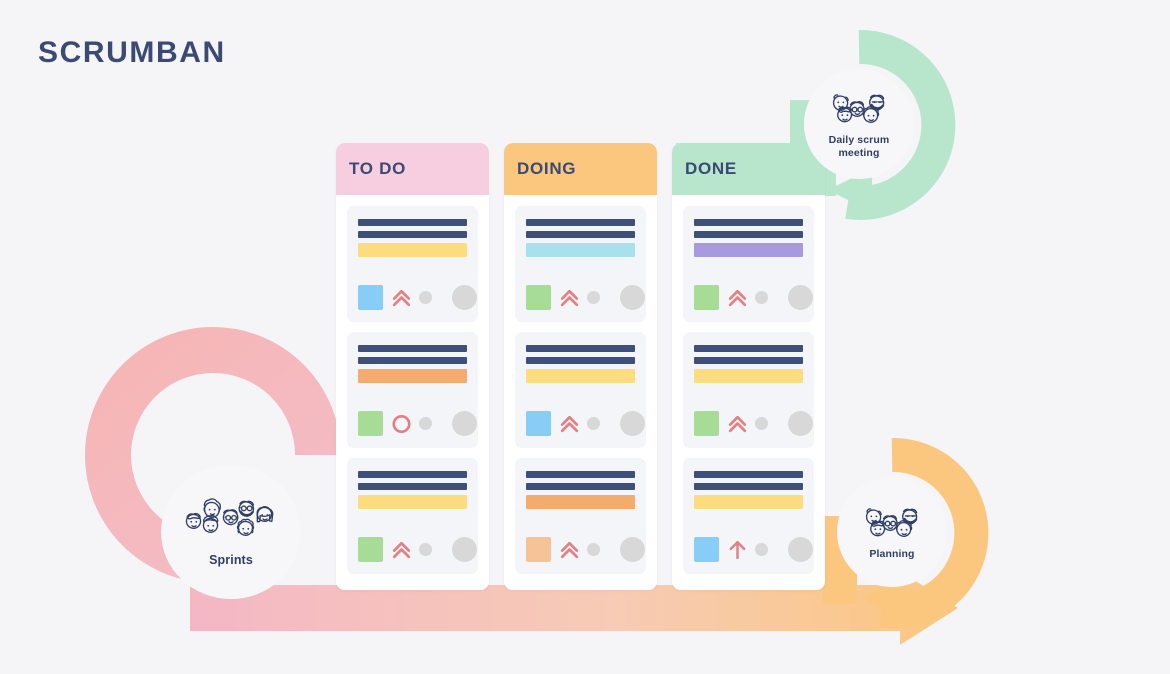 This screenshot has width=1170, height=674. What do you see at coordinates (412, 169) in the screenshot?
I see `column-header-todo: TO DO` at bounding box center [412, 169].